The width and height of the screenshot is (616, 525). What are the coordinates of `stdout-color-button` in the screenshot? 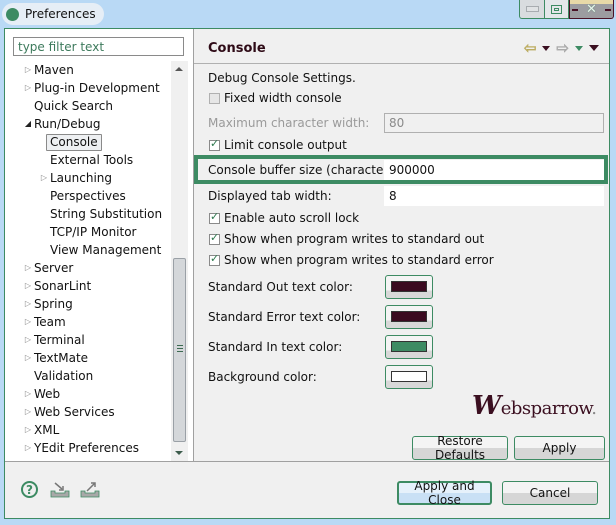 It's located at (409, 287).